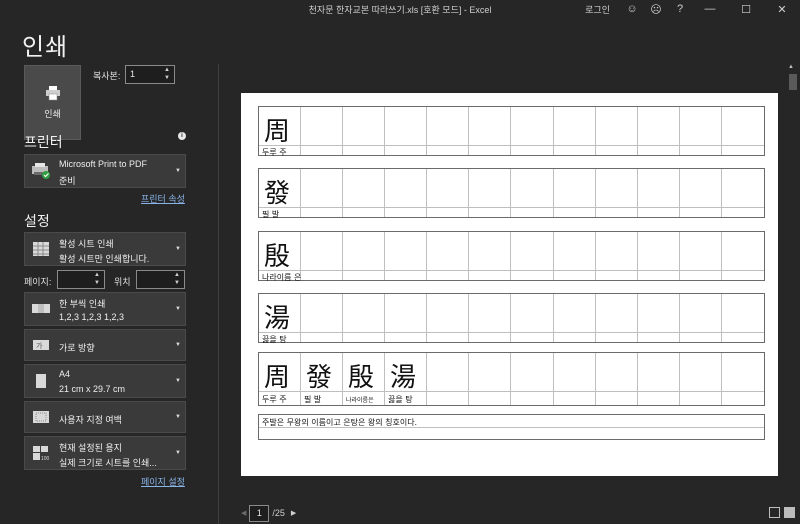 This screenshot has width=800, height=524. What do you see at coordinates (45, 47) in the screenshot?
I see `page-title: 인쇄` at bounding box center [45, 47].